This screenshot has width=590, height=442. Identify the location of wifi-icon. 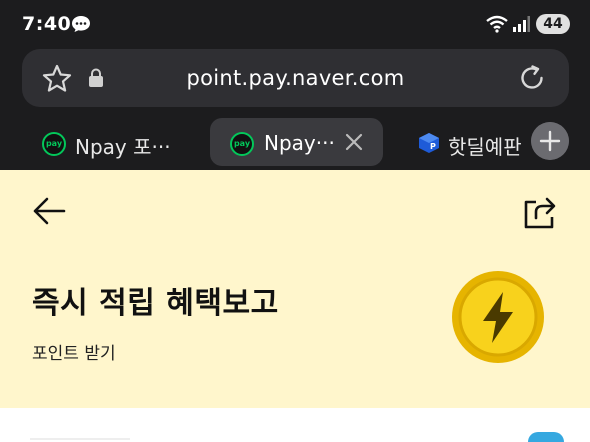
(497, 24).